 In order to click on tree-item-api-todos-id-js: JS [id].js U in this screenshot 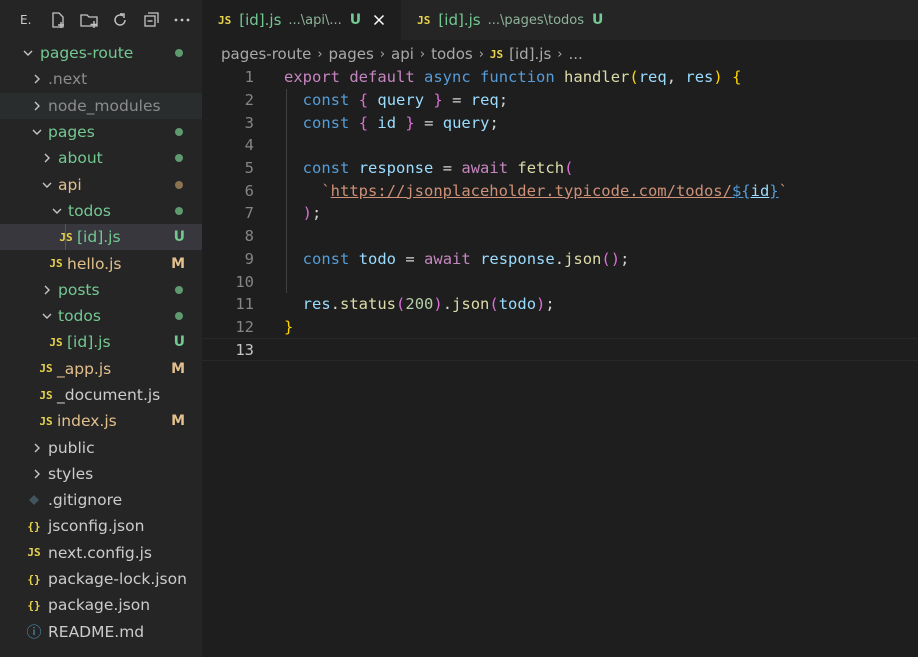, I will do `click(101, 237)`.